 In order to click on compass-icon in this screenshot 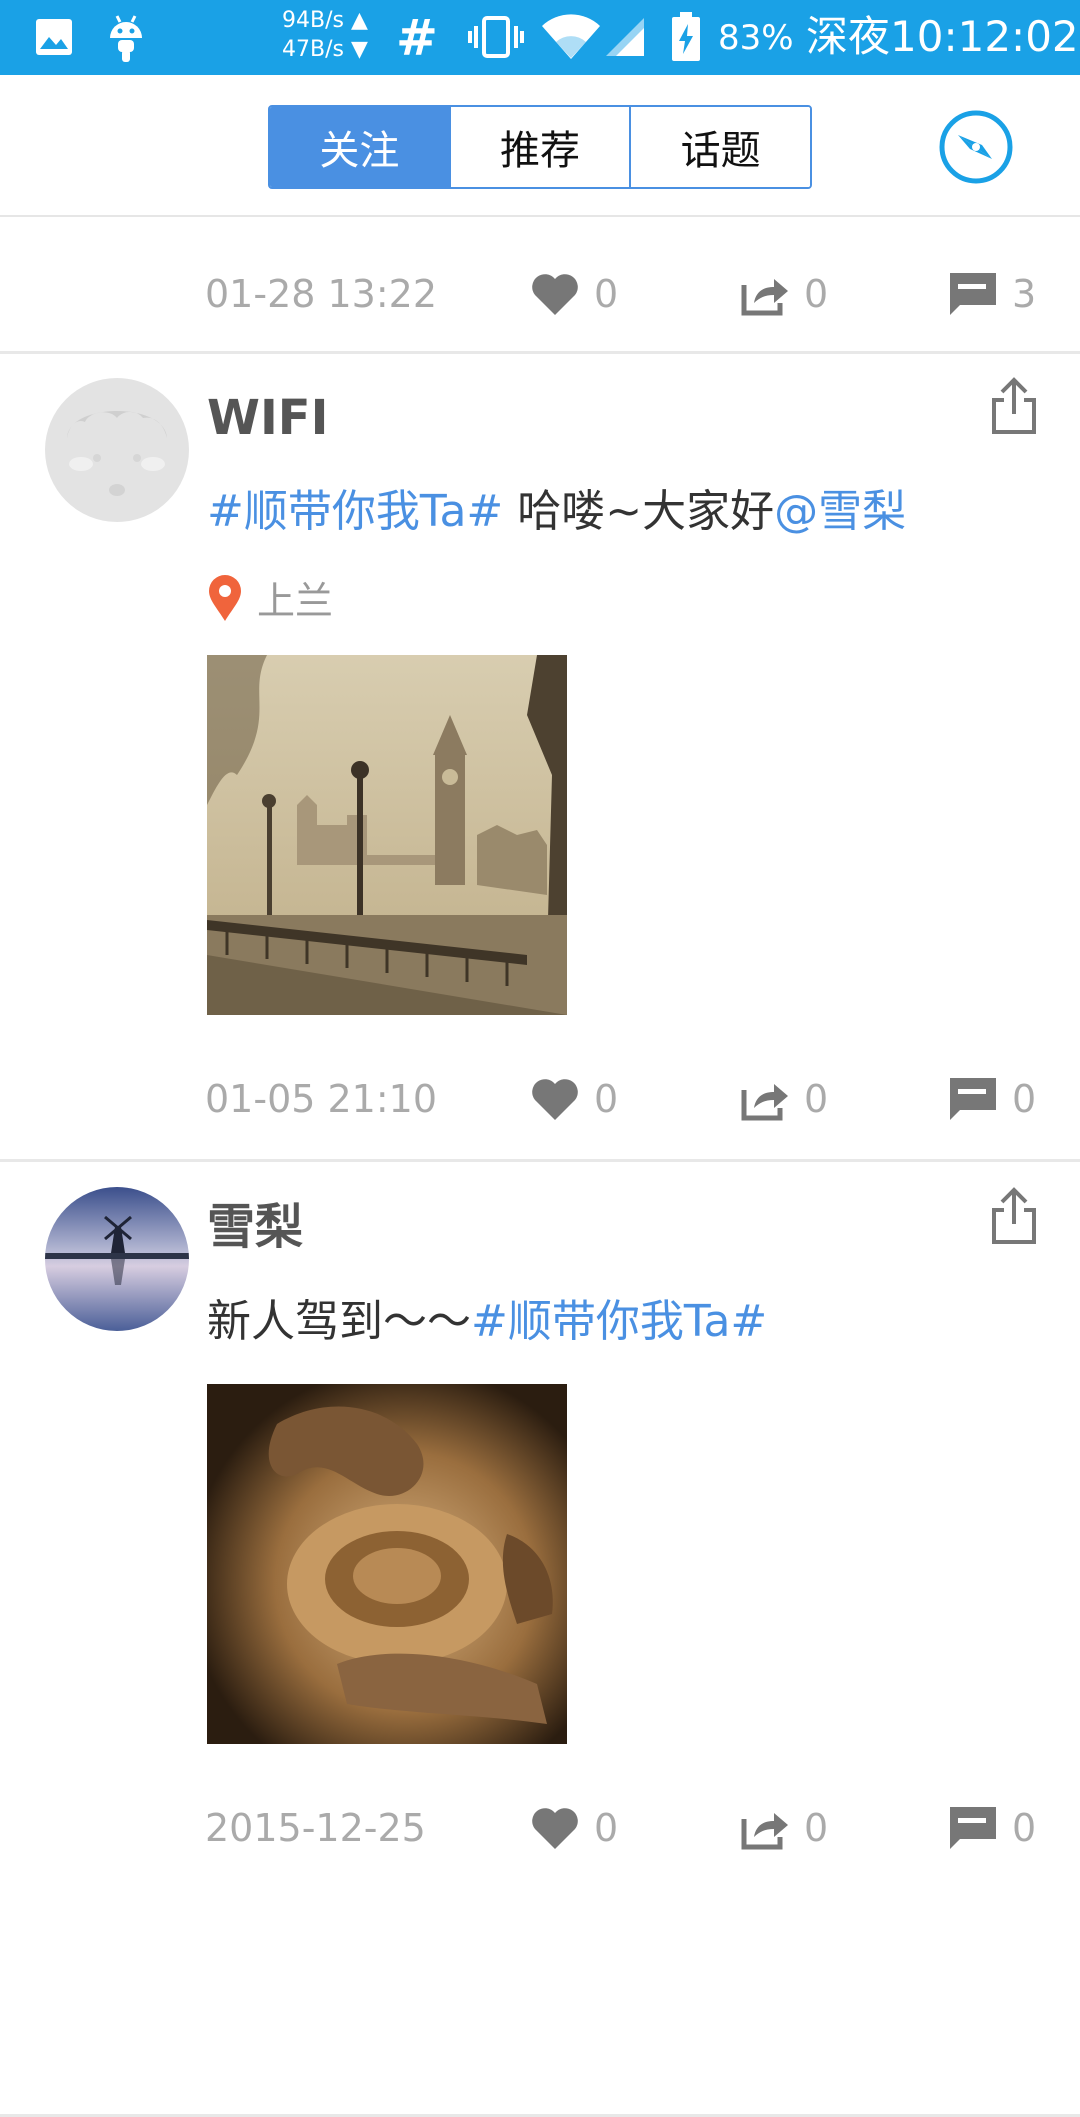, I will do `click(976, 147)`.